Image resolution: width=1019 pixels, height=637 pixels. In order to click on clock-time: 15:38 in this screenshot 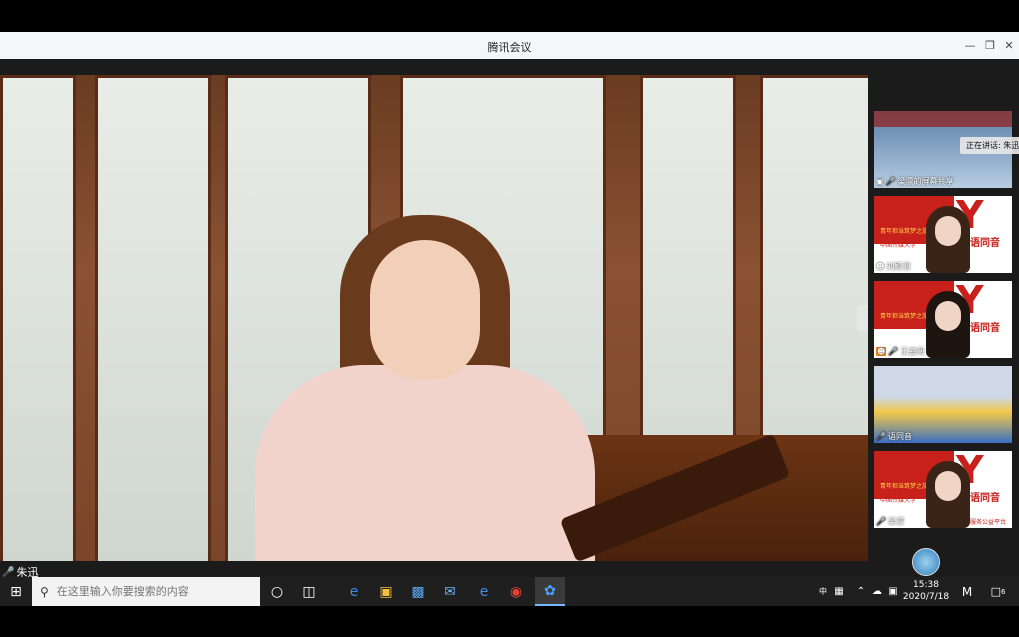, I will do `click(926, 585)`.